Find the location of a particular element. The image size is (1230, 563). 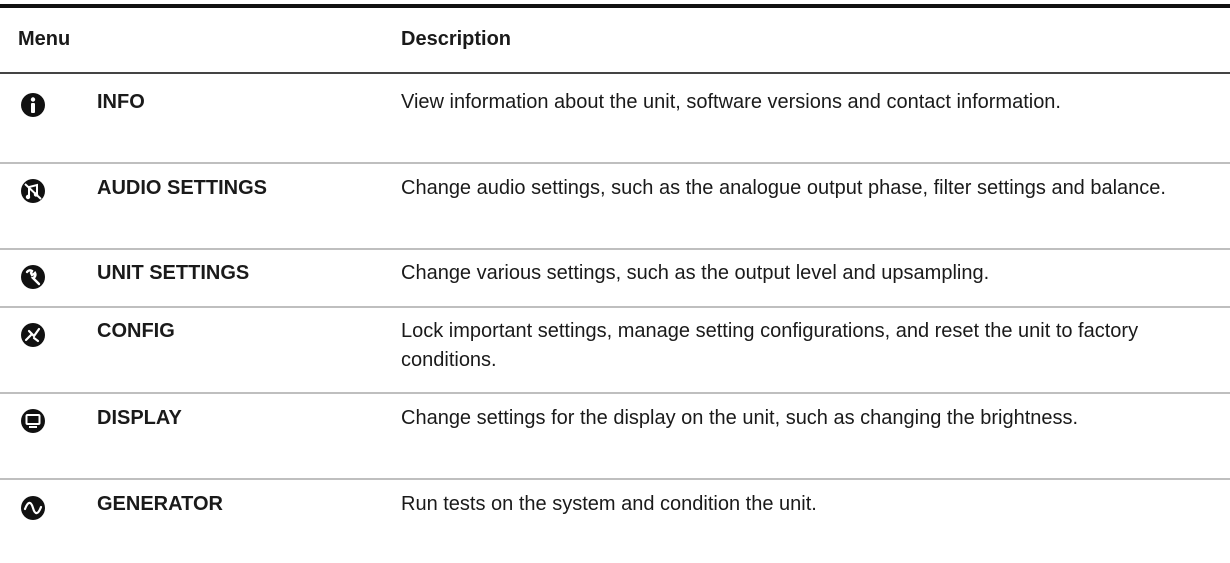

table-header: Menu Description is located at coordinates (615, 40).